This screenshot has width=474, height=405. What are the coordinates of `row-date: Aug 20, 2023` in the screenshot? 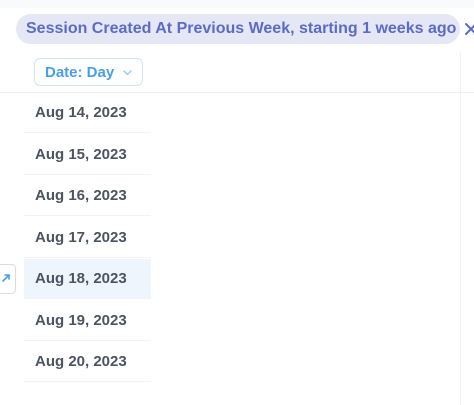 It's located at (81, 361).